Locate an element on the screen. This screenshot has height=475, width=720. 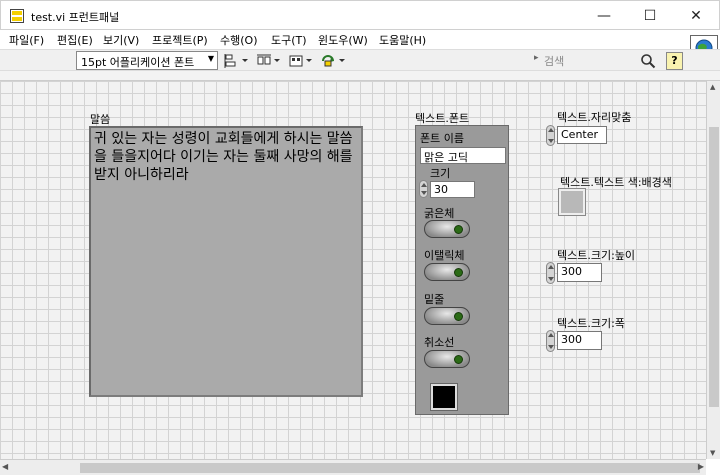
menu-operate: 수행(O) is located at coordinates (238, 40).